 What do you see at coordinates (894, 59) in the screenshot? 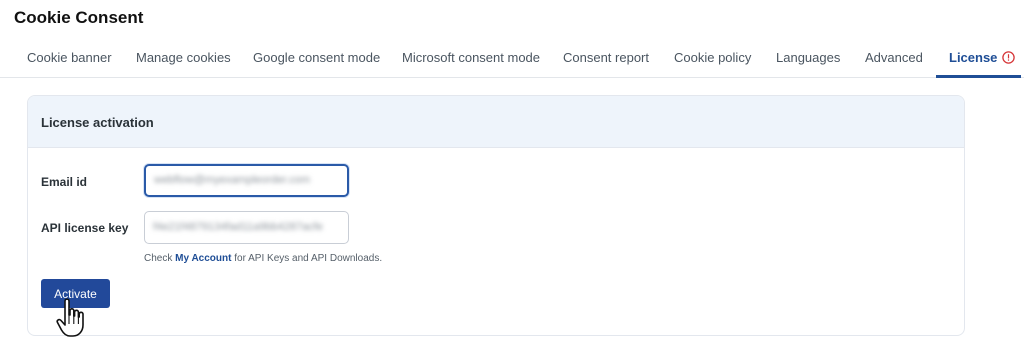
I see `tab-advanced: Advanced` at bounding box center [894, 59].